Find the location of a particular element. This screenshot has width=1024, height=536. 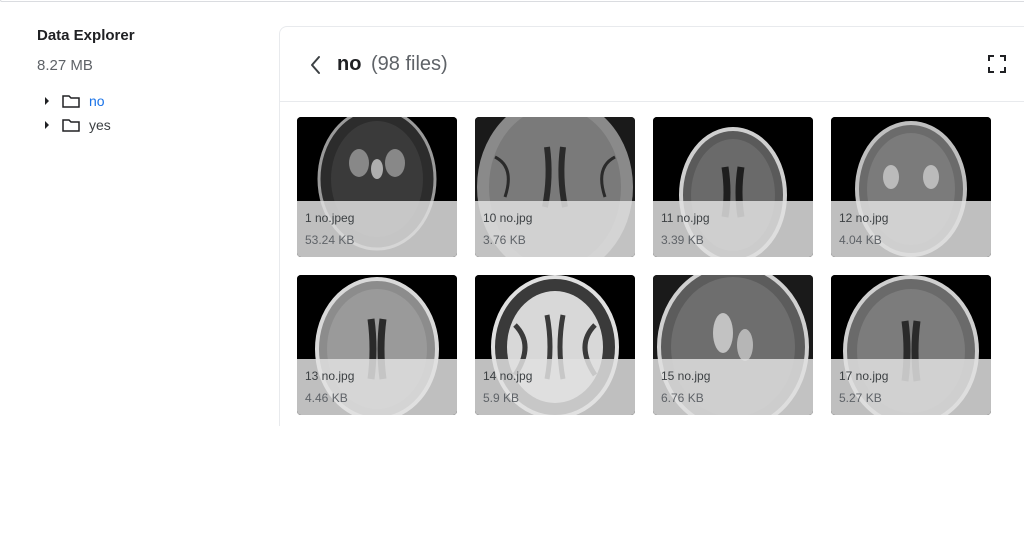

file-name: 12 no.jpg is located at coordinates (864, 218).